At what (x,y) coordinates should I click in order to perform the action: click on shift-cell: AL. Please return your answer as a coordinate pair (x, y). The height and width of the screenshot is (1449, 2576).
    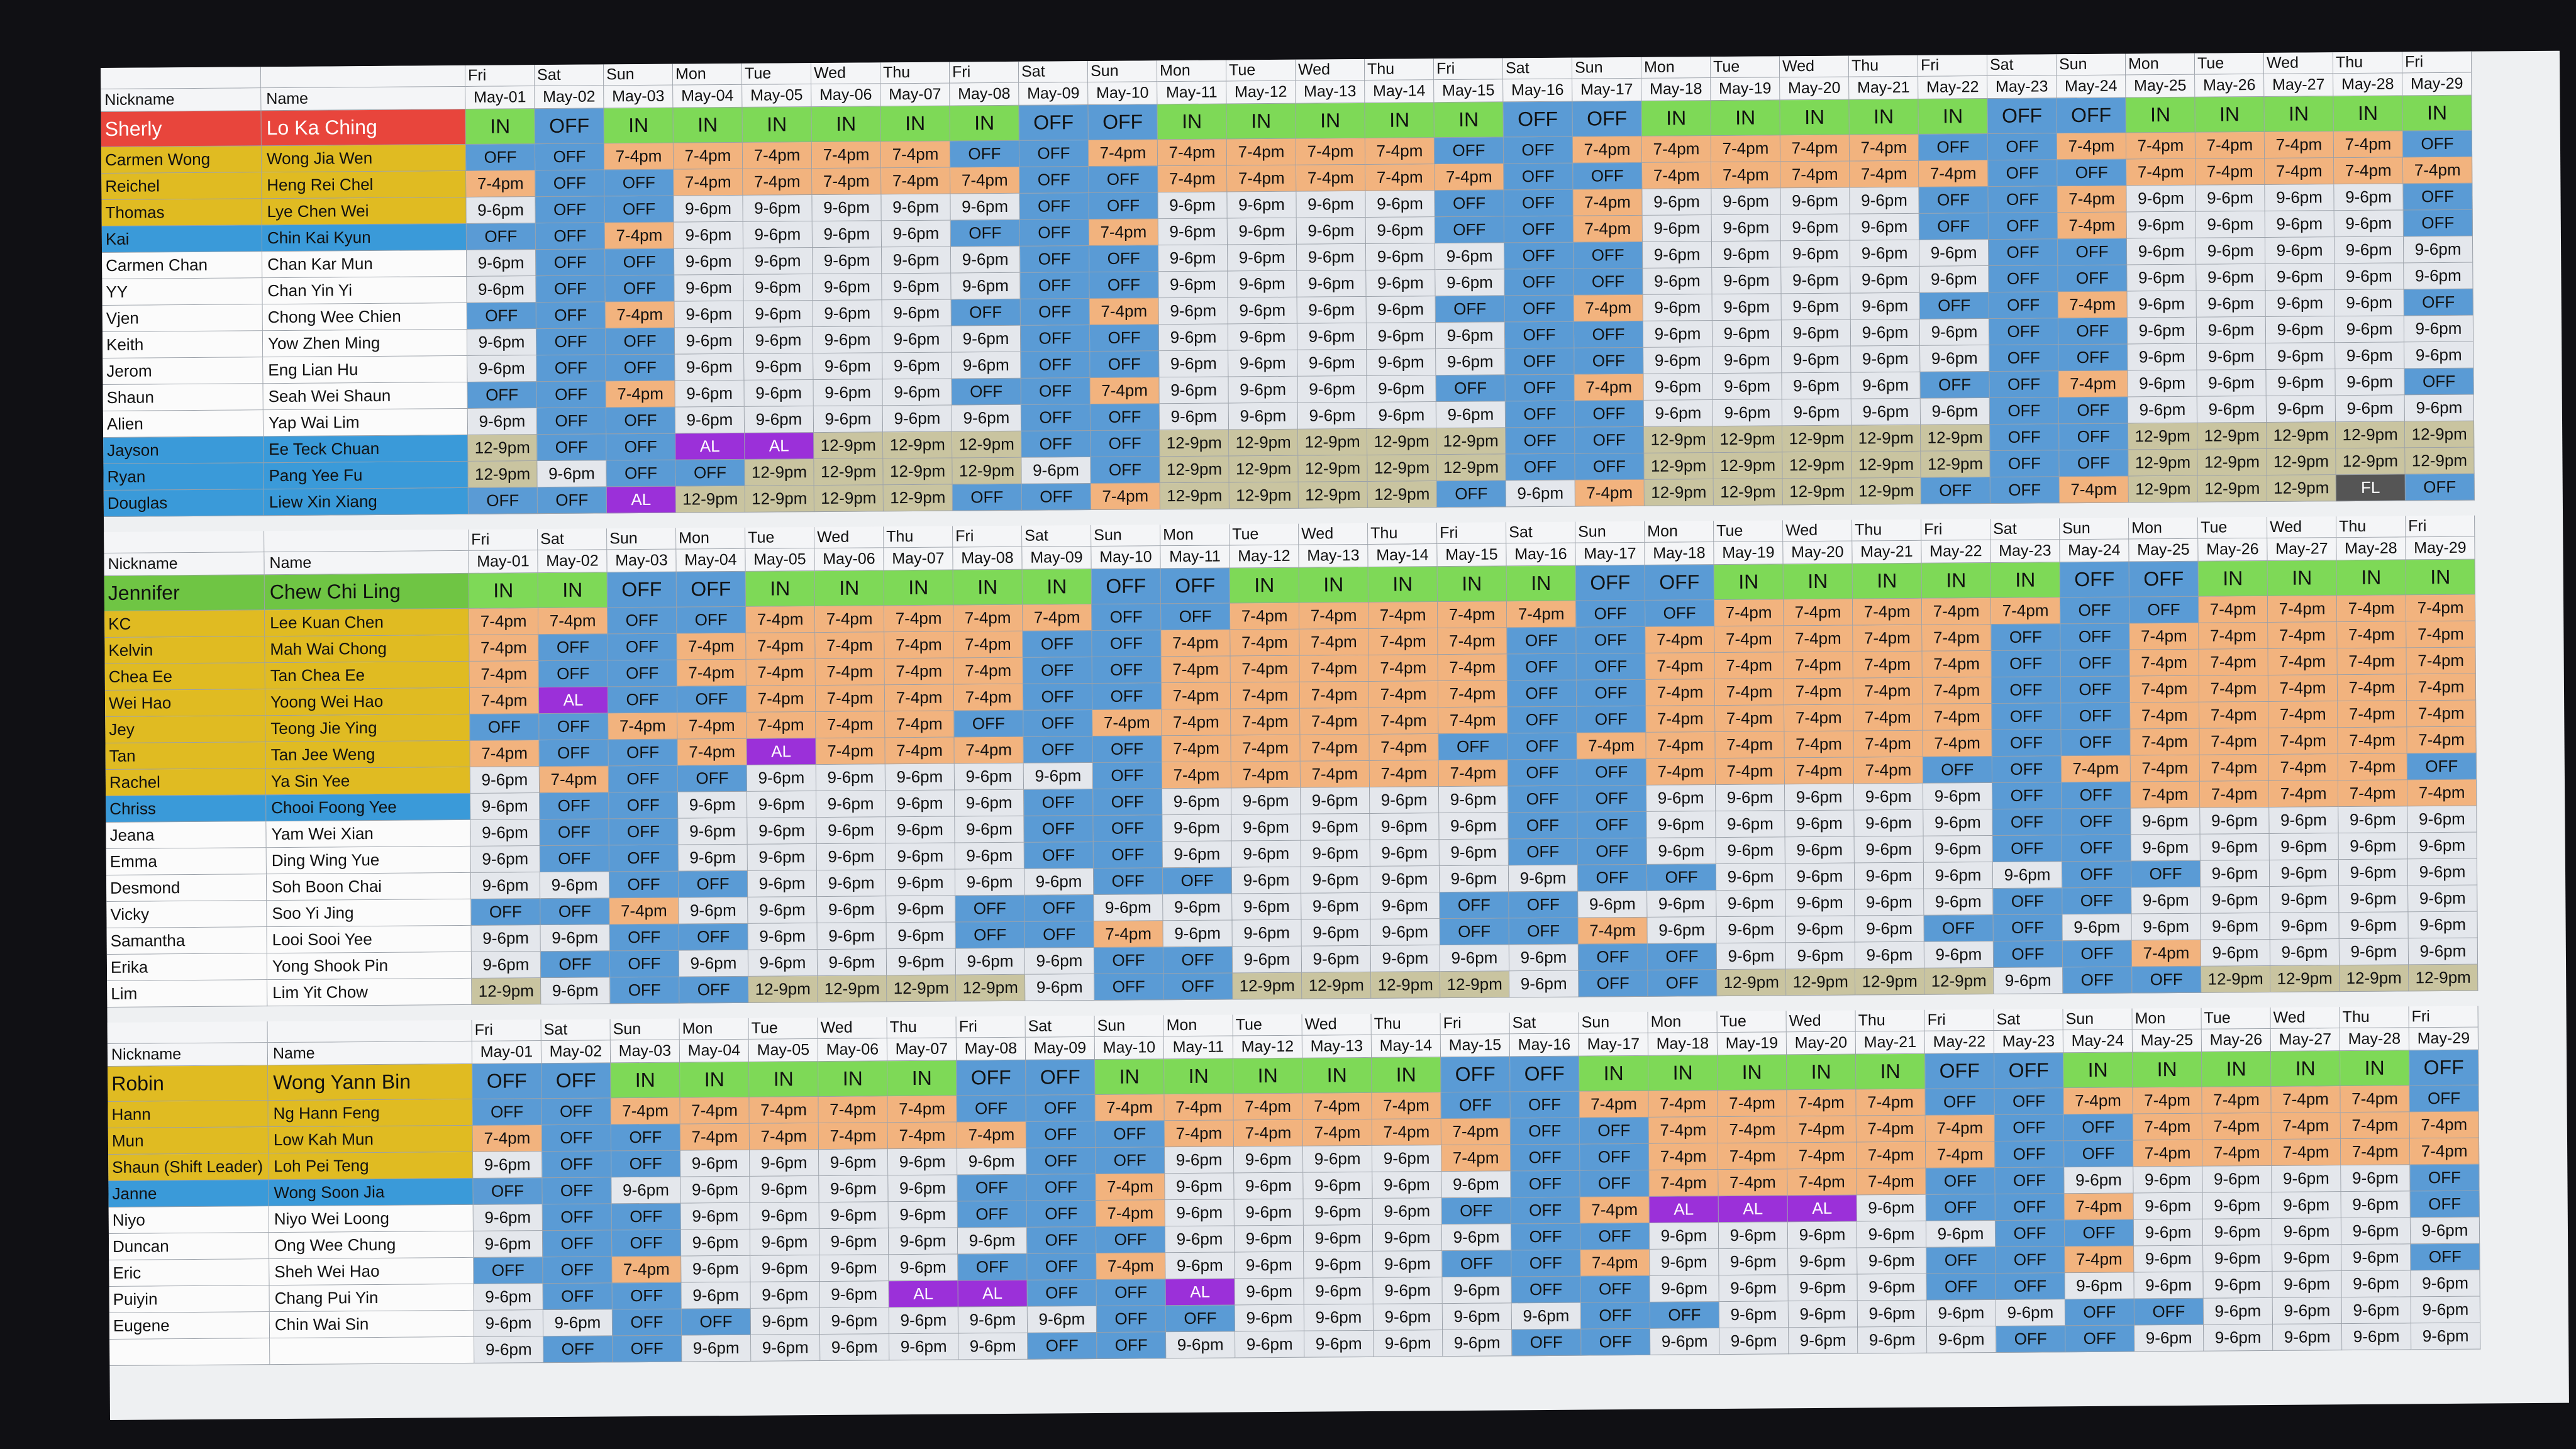
    Looking at the image, I should click on (993, 1293).